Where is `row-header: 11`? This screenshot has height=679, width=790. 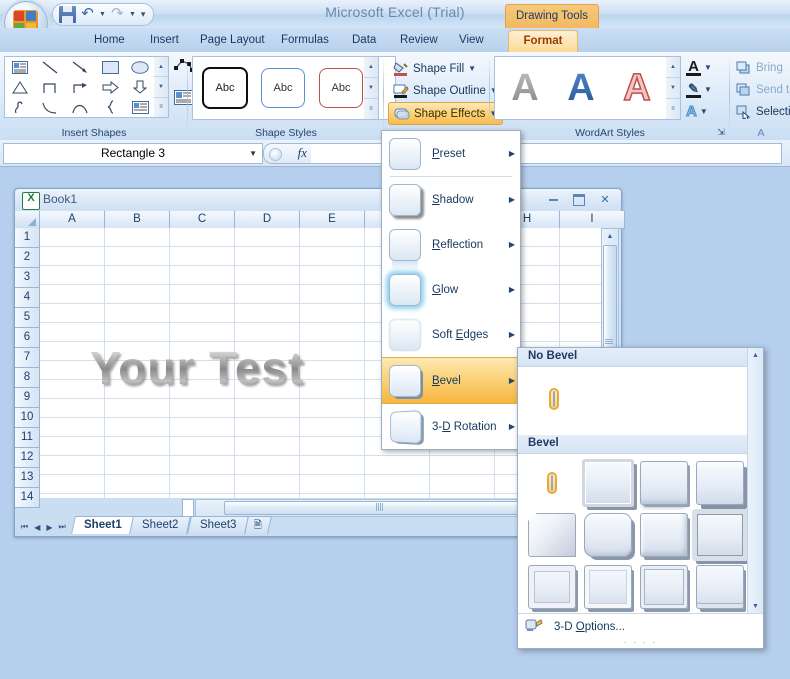 row-header: 11 is located at coordinates (27, 438).